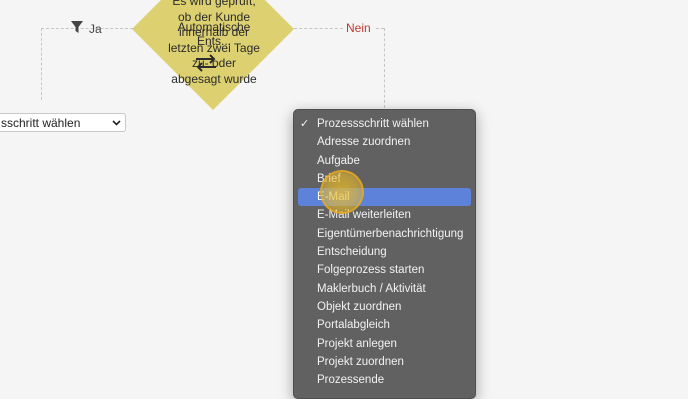 This screenshot has height=399, width=688. I want to click on swap-icon, so click(206, 63).